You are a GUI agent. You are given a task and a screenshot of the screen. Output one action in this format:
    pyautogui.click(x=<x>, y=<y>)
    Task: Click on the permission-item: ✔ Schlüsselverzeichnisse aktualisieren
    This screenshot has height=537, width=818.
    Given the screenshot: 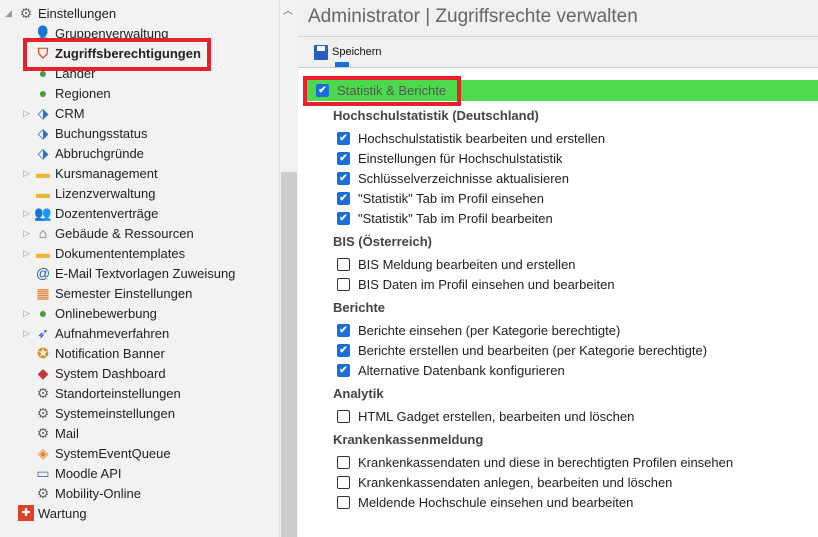 What is the action you would take?
    pyautogui.click(x=453, y=178)
    